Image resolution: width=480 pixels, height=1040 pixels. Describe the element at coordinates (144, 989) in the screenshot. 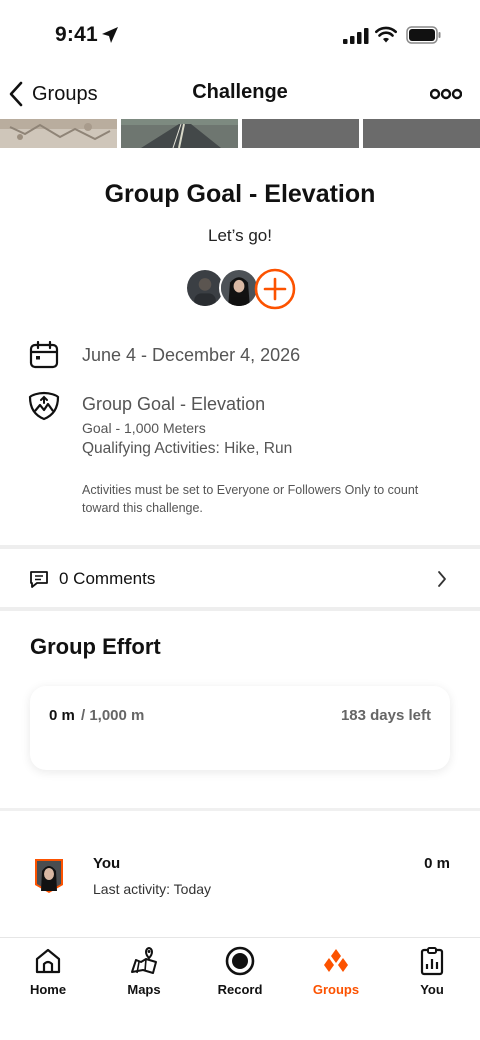

I see `tab-label: Maps` at that location.